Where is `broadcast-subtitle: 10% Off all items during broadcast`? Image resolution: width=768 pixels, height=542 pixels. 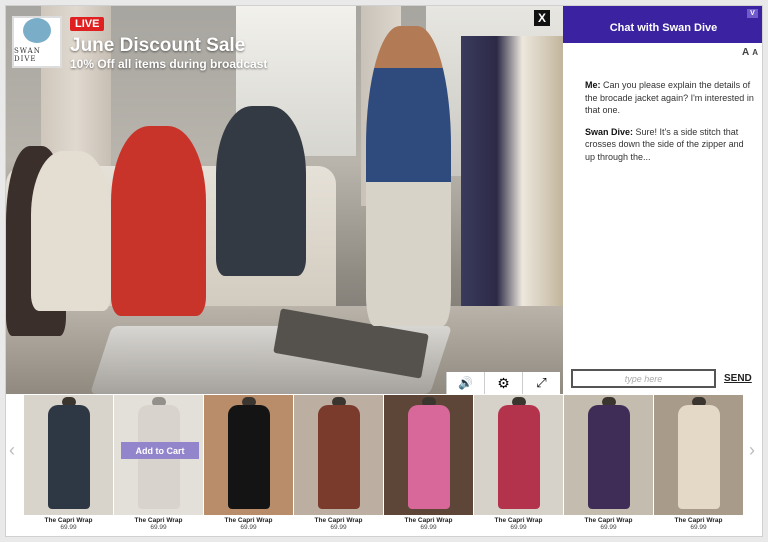
broadcast-subtitle: 10% Off all items during broadcast is located at coordinates (169, 64).